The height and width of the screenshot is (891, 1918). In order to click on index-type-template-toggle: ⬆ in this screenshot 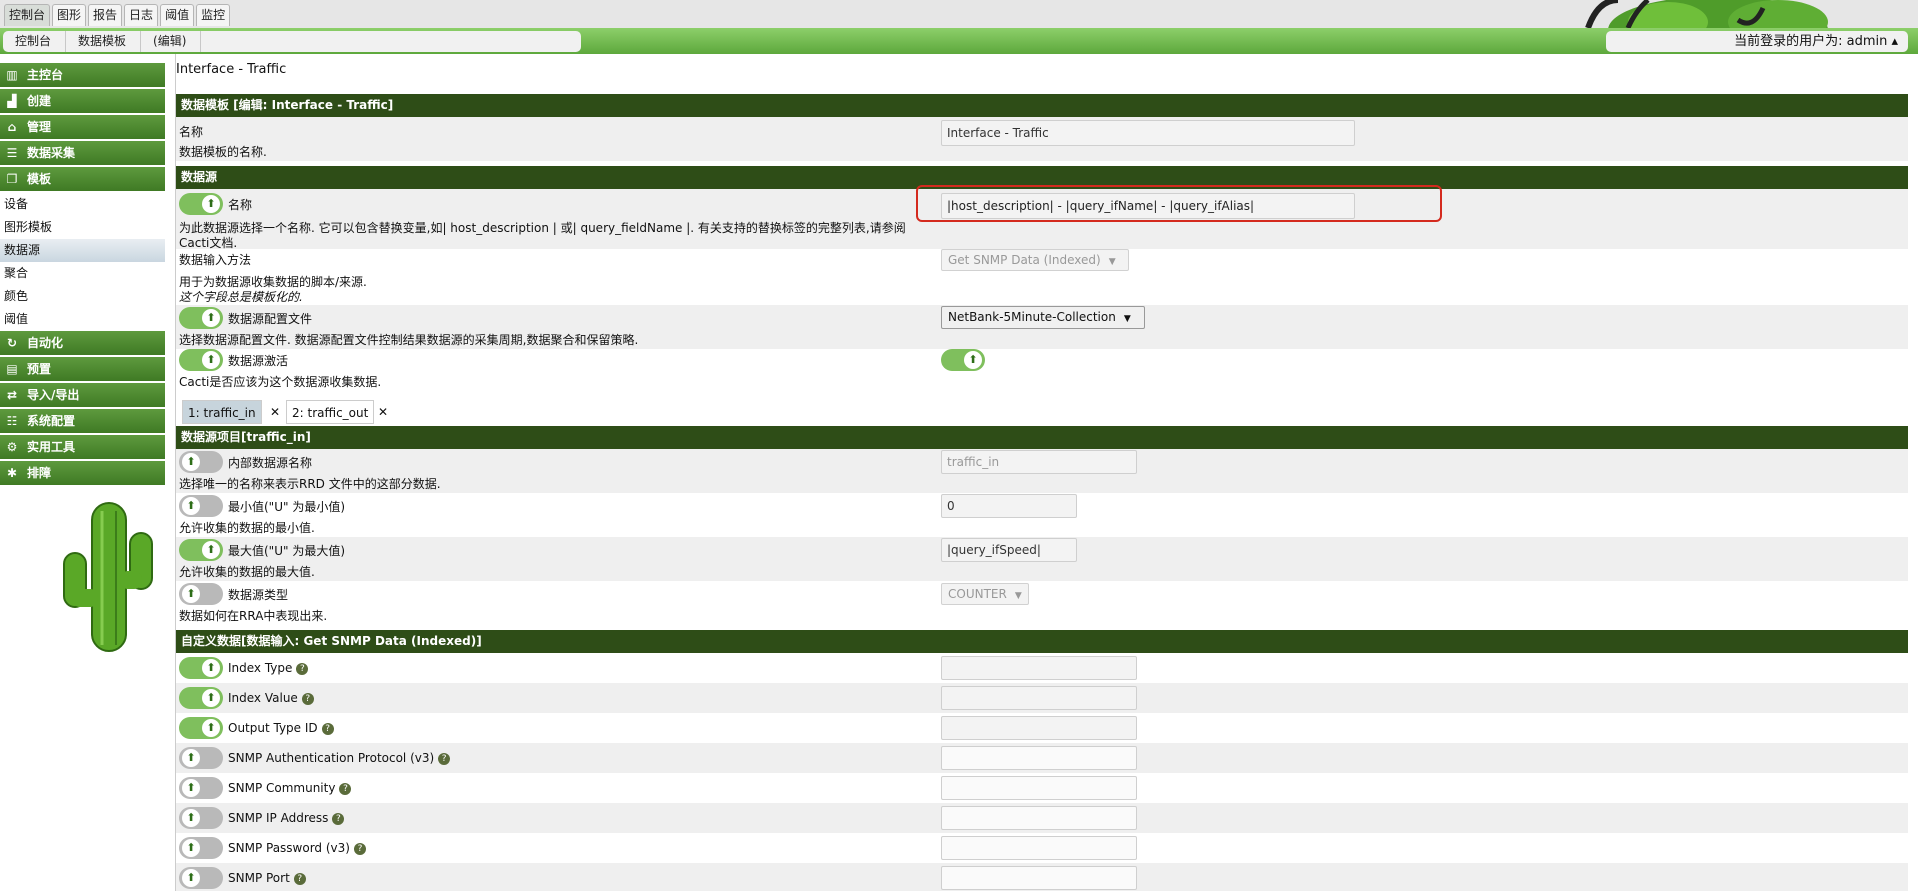, I will do `click(201, 668)`.